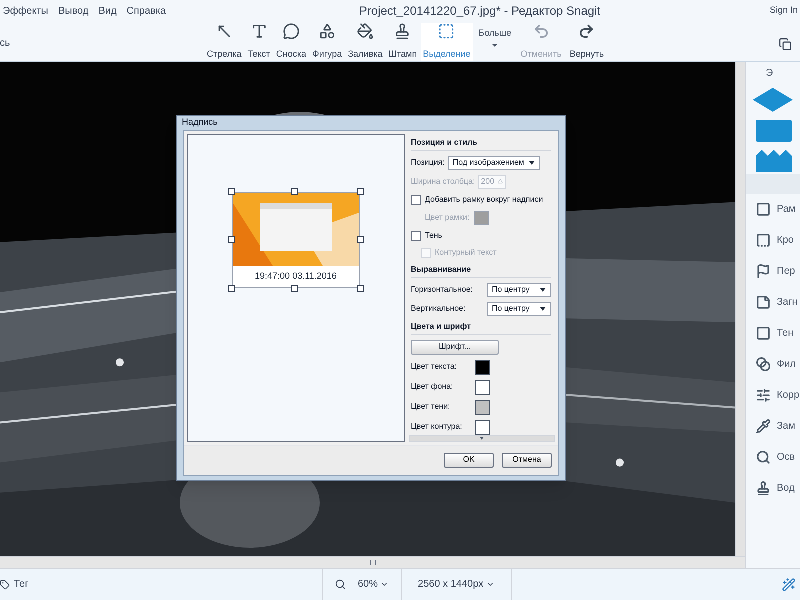 The width and height of the screenshot is (800, 600). Describe the element at coordinates (587, 42) in the screenshot. I see `history-button: Вернуть` at that location.